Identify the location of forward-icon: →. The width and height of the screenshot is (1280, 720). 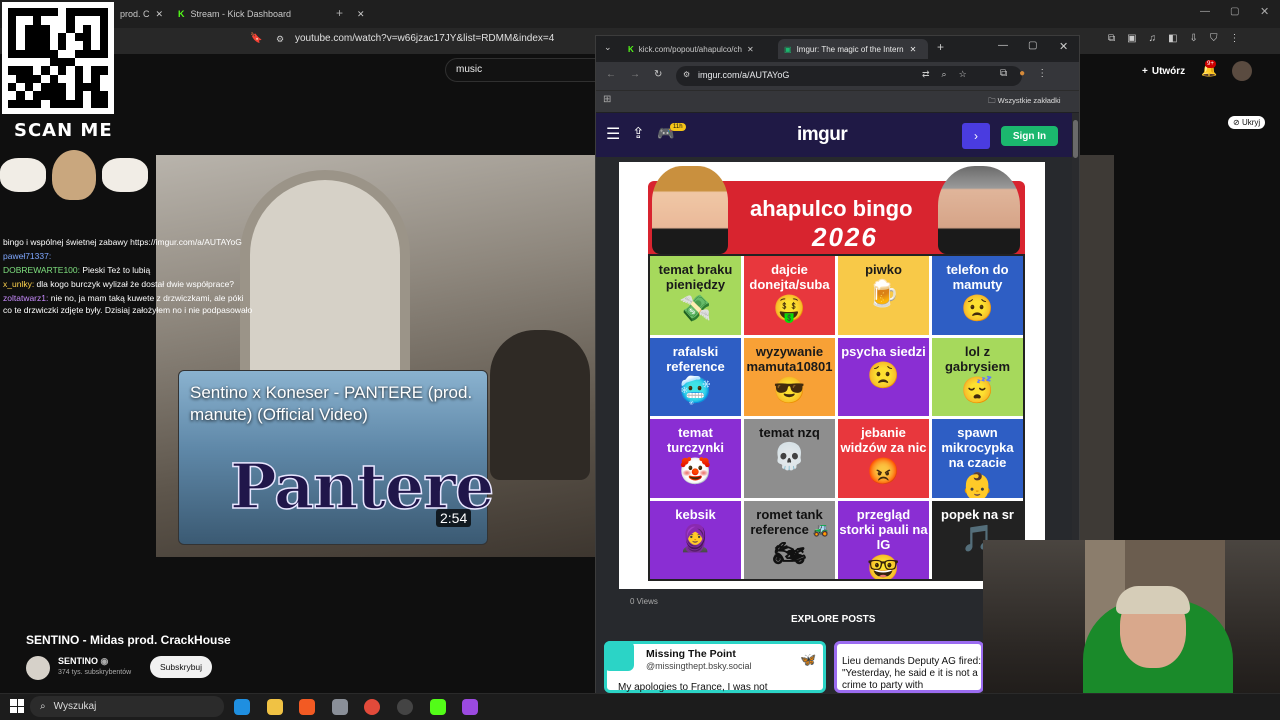
(635, 74).